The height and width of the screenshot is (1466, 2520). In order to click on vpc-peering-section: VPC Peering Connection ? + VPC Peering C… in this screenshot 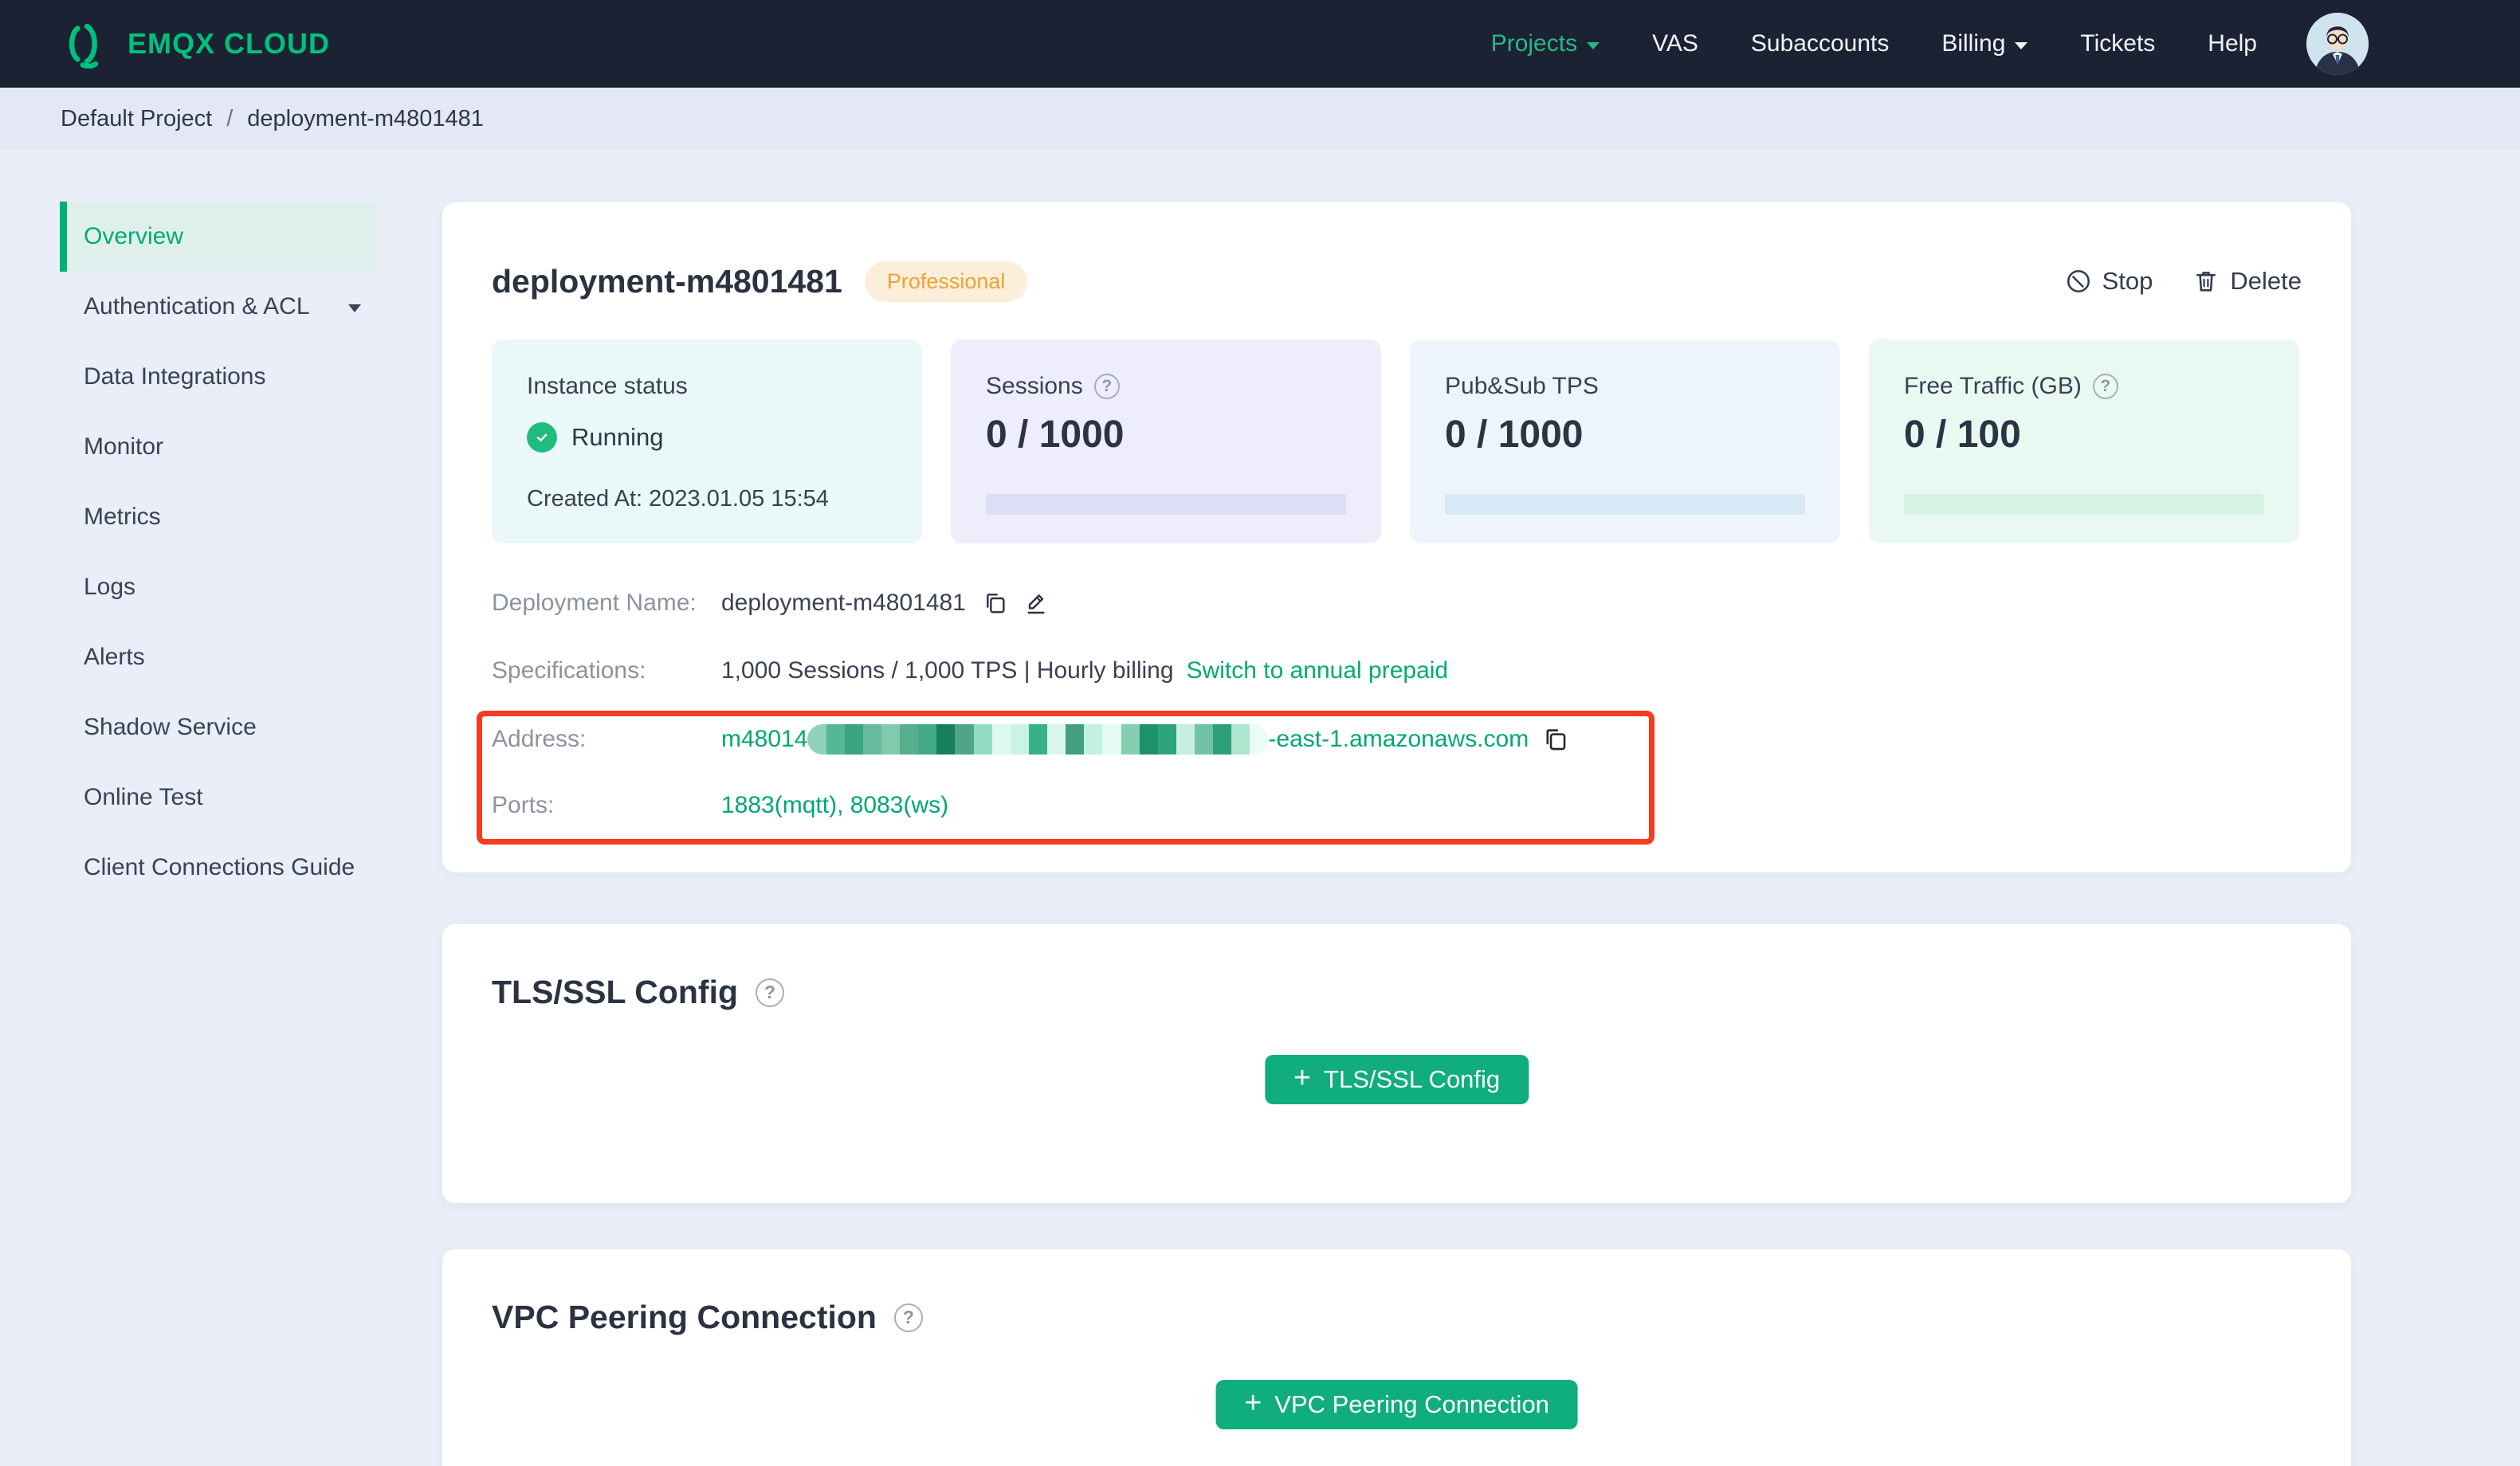, I will do `click(1396, 1357)`.